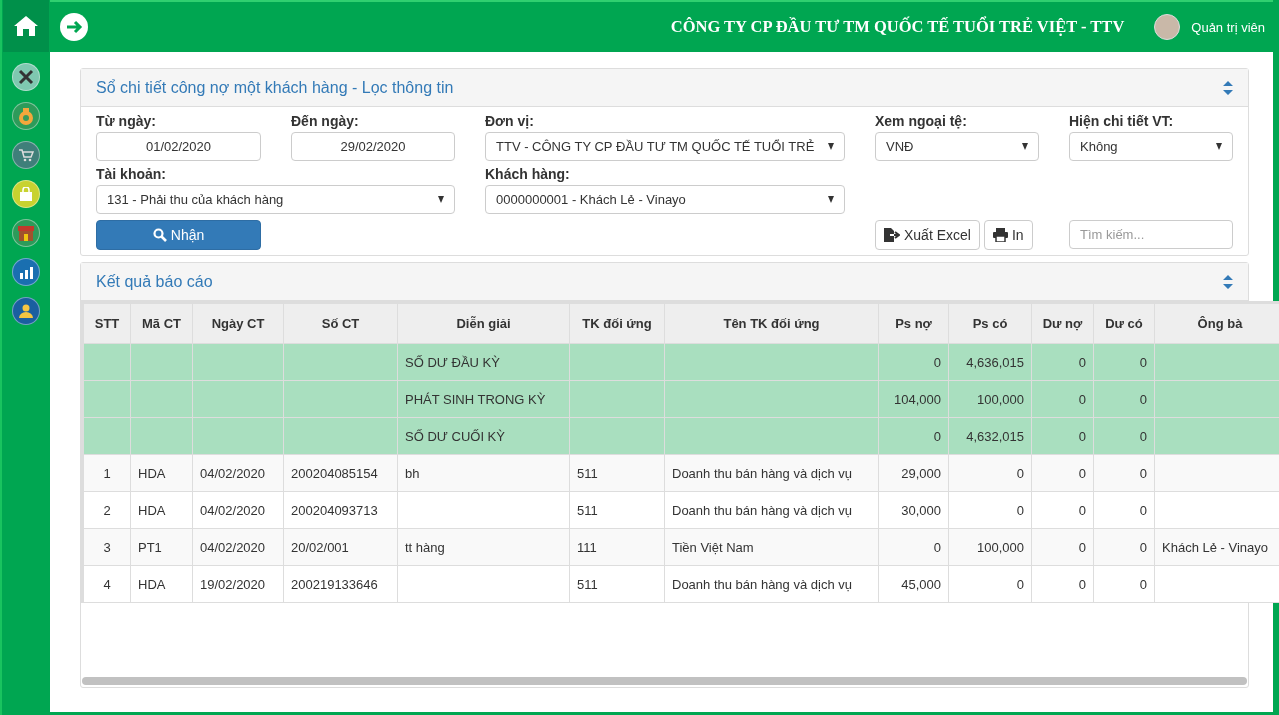 The image size is (1279, 715). What do you see at coordinates (74, 27) in the screenshot?
I see `arrow-right-icon` at bounding box center [74, 27].